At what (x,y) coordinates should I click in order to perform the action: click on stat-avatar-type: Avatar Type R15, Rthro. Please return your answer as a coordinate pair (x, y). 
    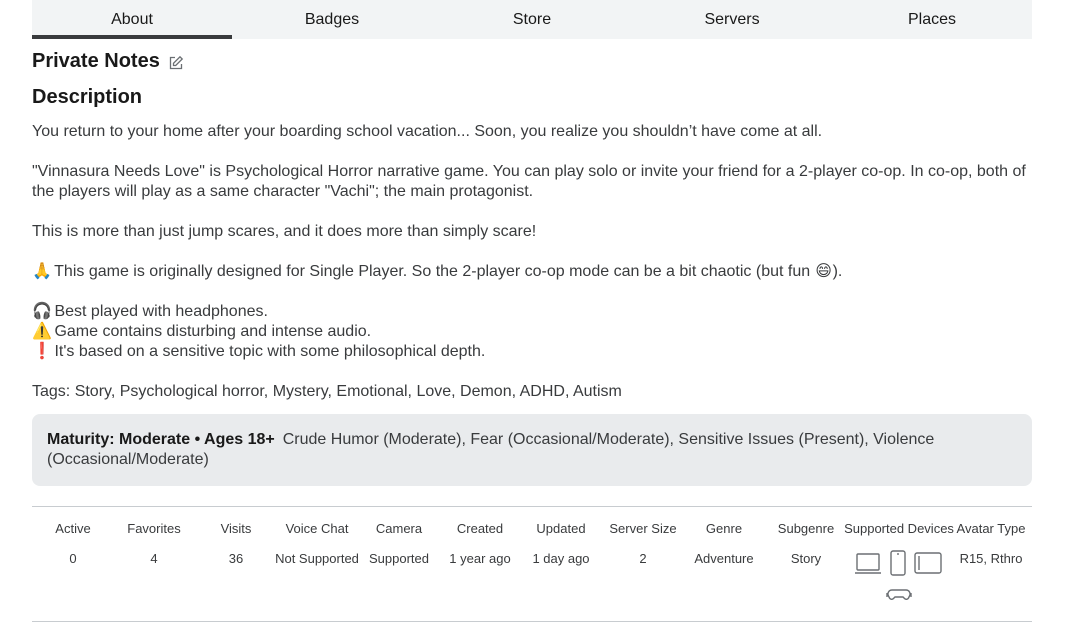
    Looking at the image, I should click on (991, 543).